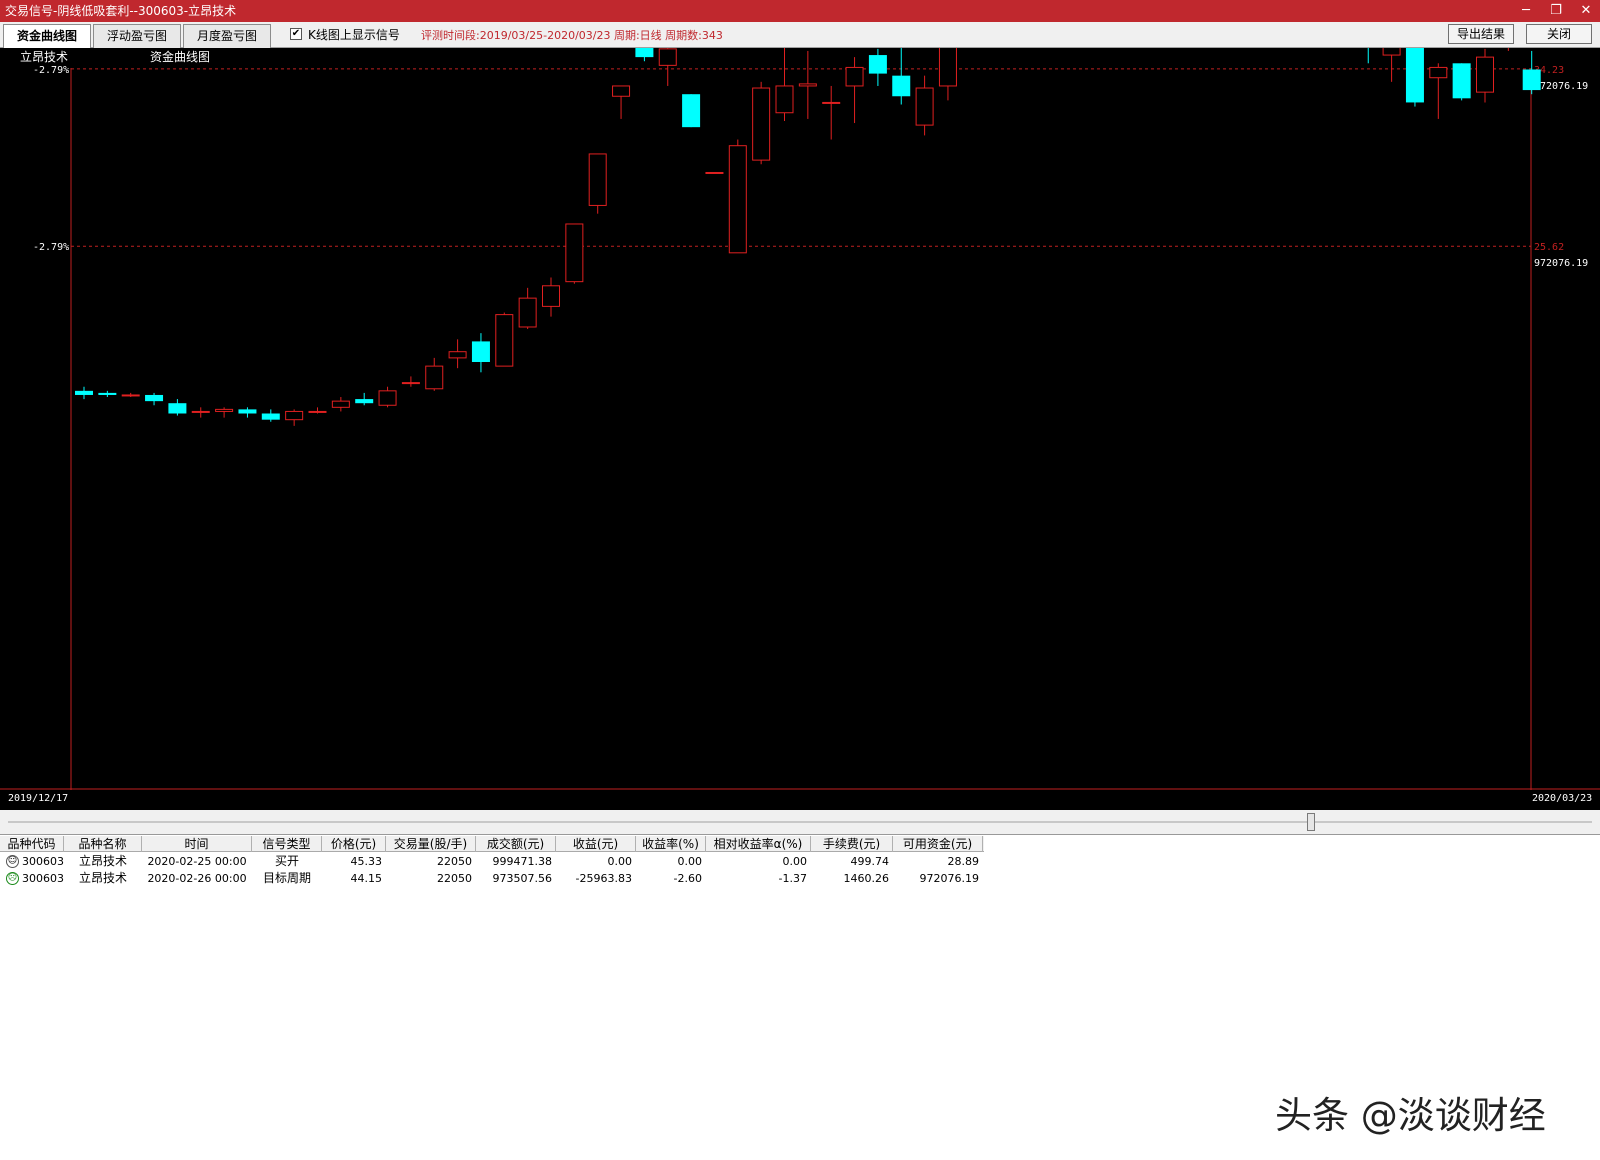 Image resolution: width=1600 pixels, height=1160 pixels. I want to click on right-axis-price-label: 25.62, so click(1549, 247).